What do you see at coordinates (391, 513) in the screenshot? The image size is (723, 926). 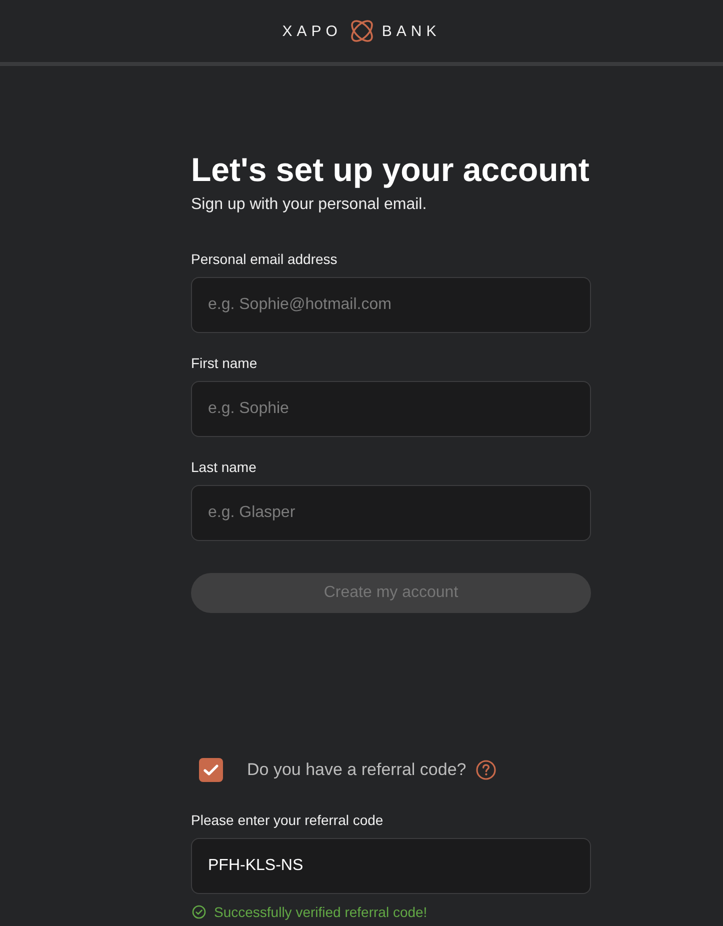 I see `input-field: e.g. Glasper` at bounding box center [391, 513].